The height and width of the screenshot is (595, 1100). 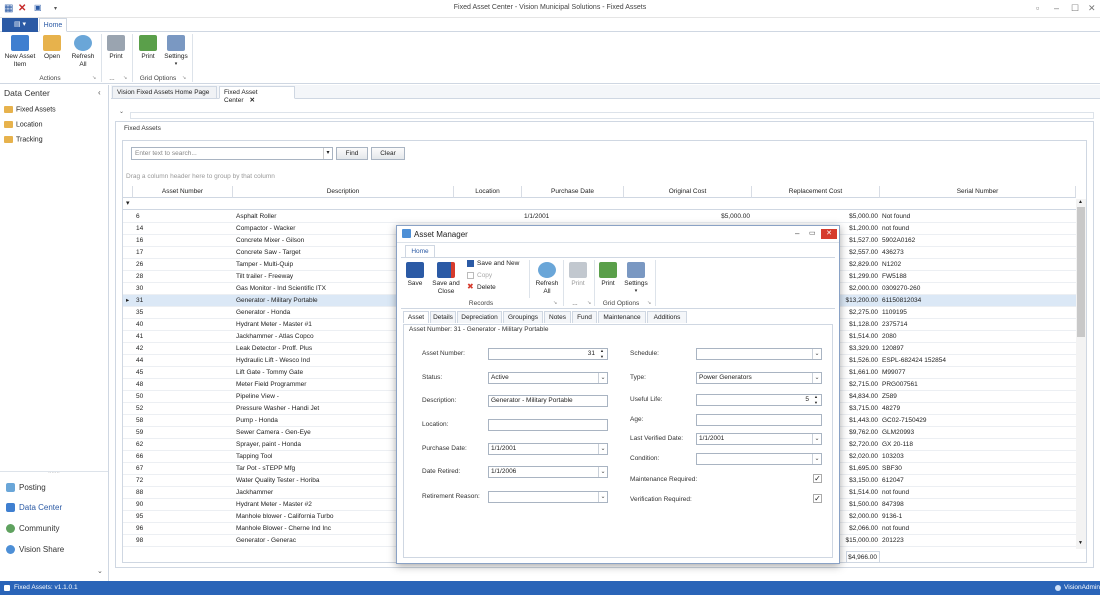 What do you see at coordinates (759, 354) in the screenshot?
I see `schedule-select: ⌄` at bounding box center [759, 354].